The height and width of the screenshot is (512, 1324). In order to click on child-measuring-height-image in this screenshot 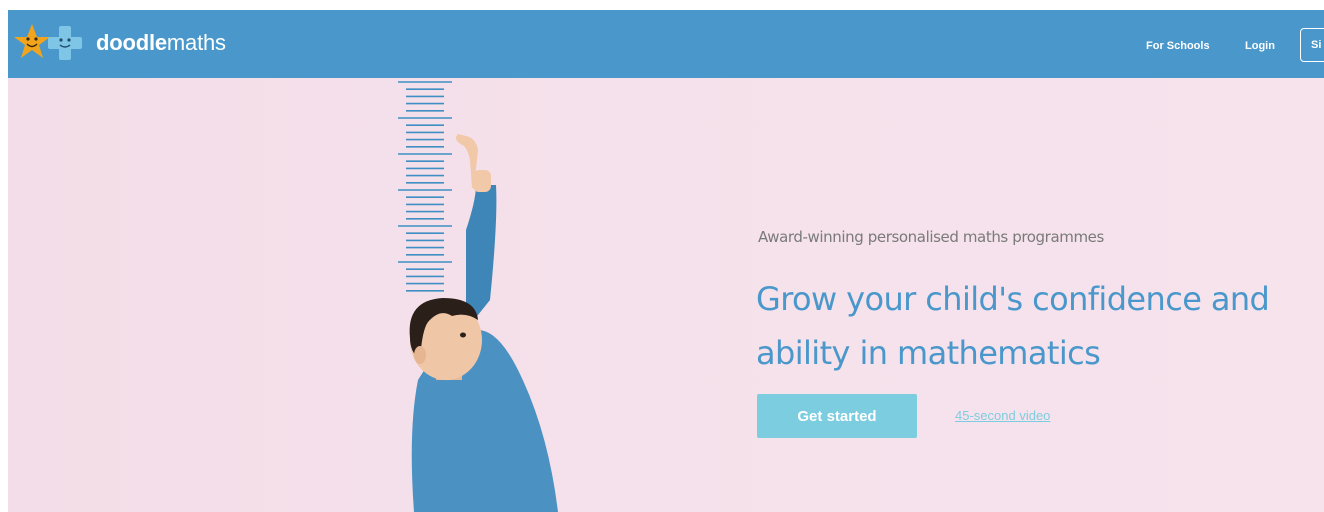, I will do `click(483, 323)`.